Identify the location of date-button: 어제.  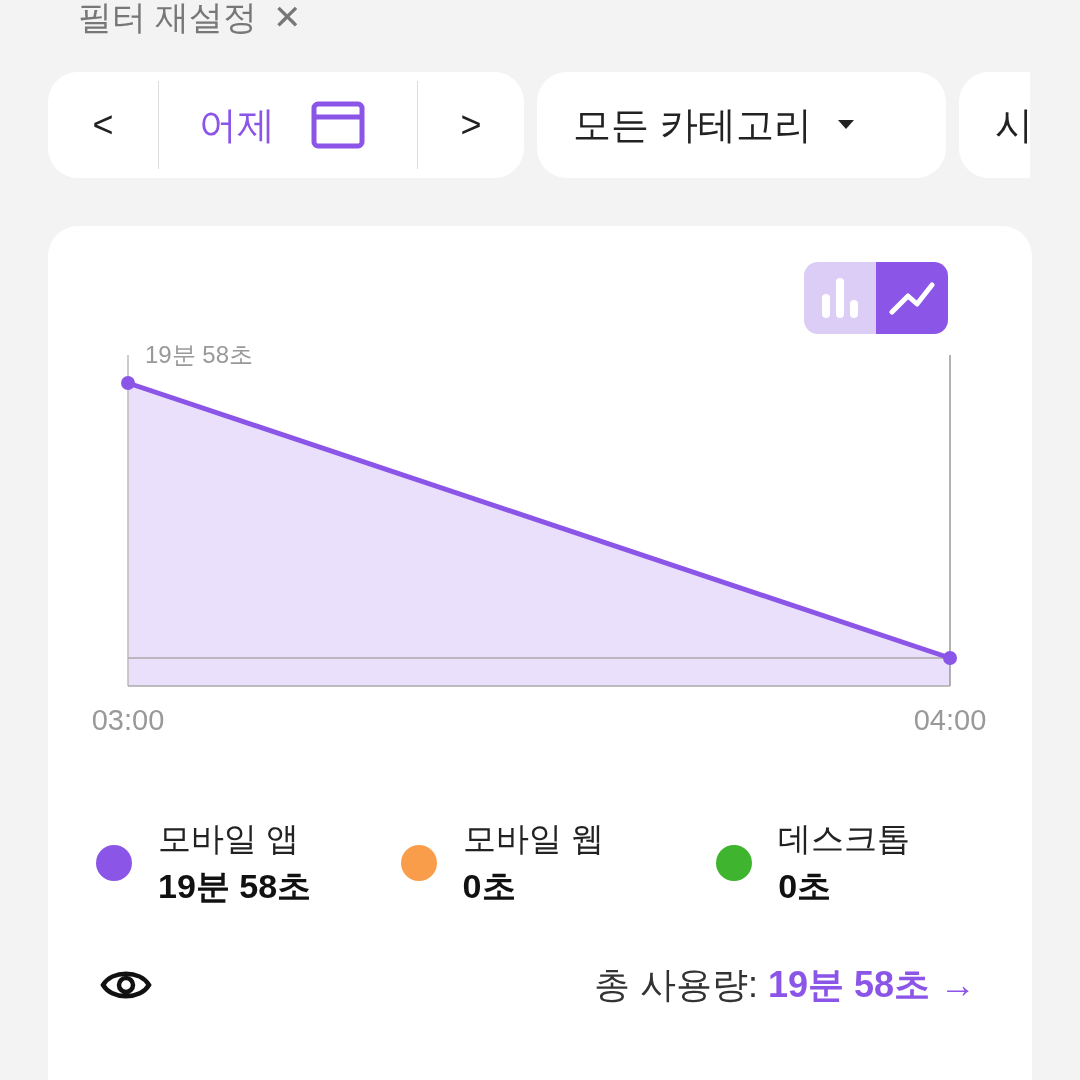
(288, 125).